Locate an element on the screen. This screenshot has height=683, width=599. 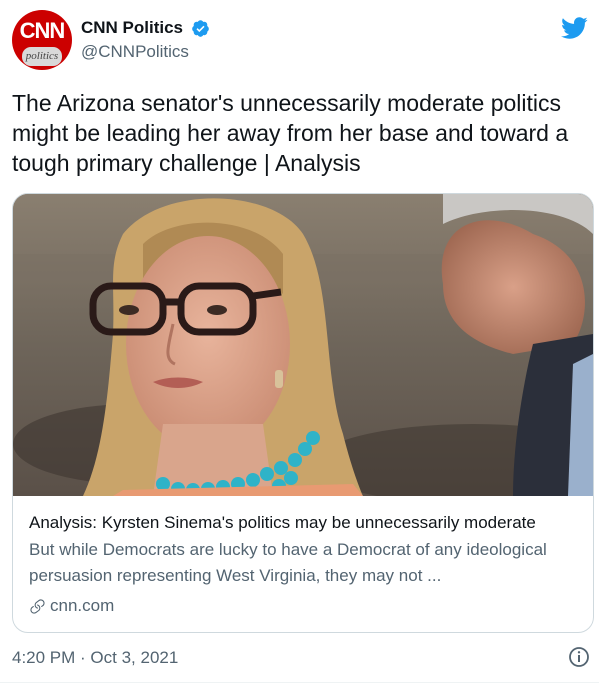
card-domain-text: cnn.com is located at coordinates (82, 605).